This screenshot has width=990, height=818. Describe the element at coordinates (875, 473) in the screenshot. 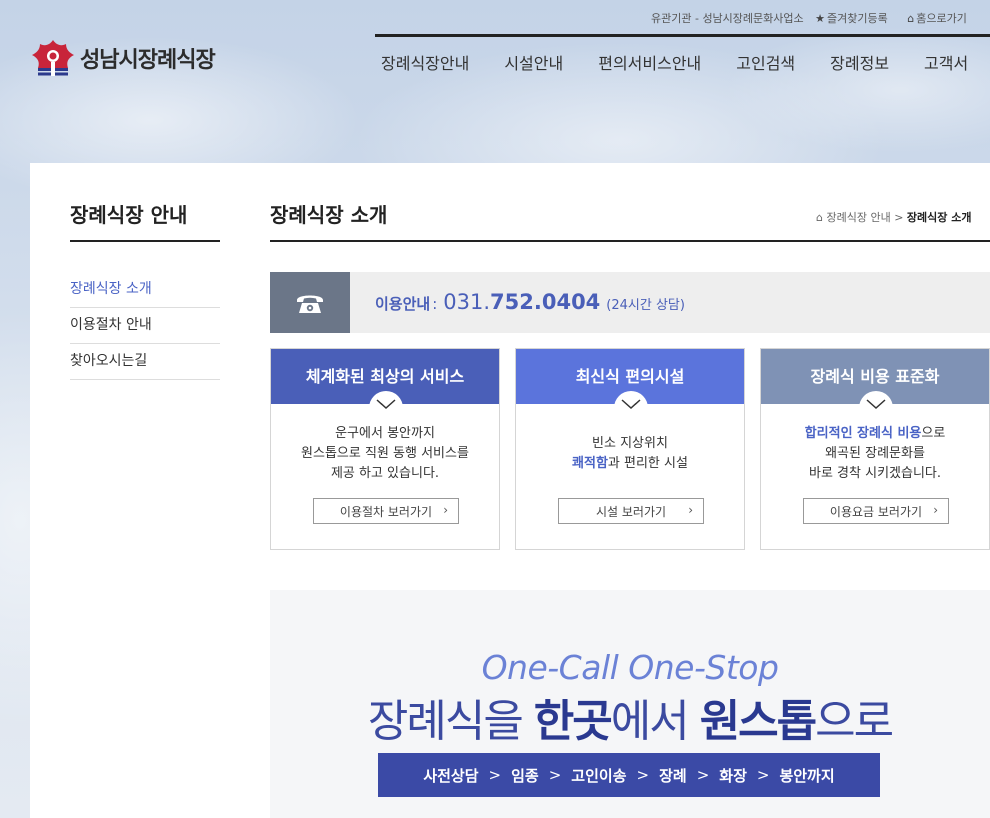

I see `card-desc-line: 바로 경착 시키겠습니다.` at that location.